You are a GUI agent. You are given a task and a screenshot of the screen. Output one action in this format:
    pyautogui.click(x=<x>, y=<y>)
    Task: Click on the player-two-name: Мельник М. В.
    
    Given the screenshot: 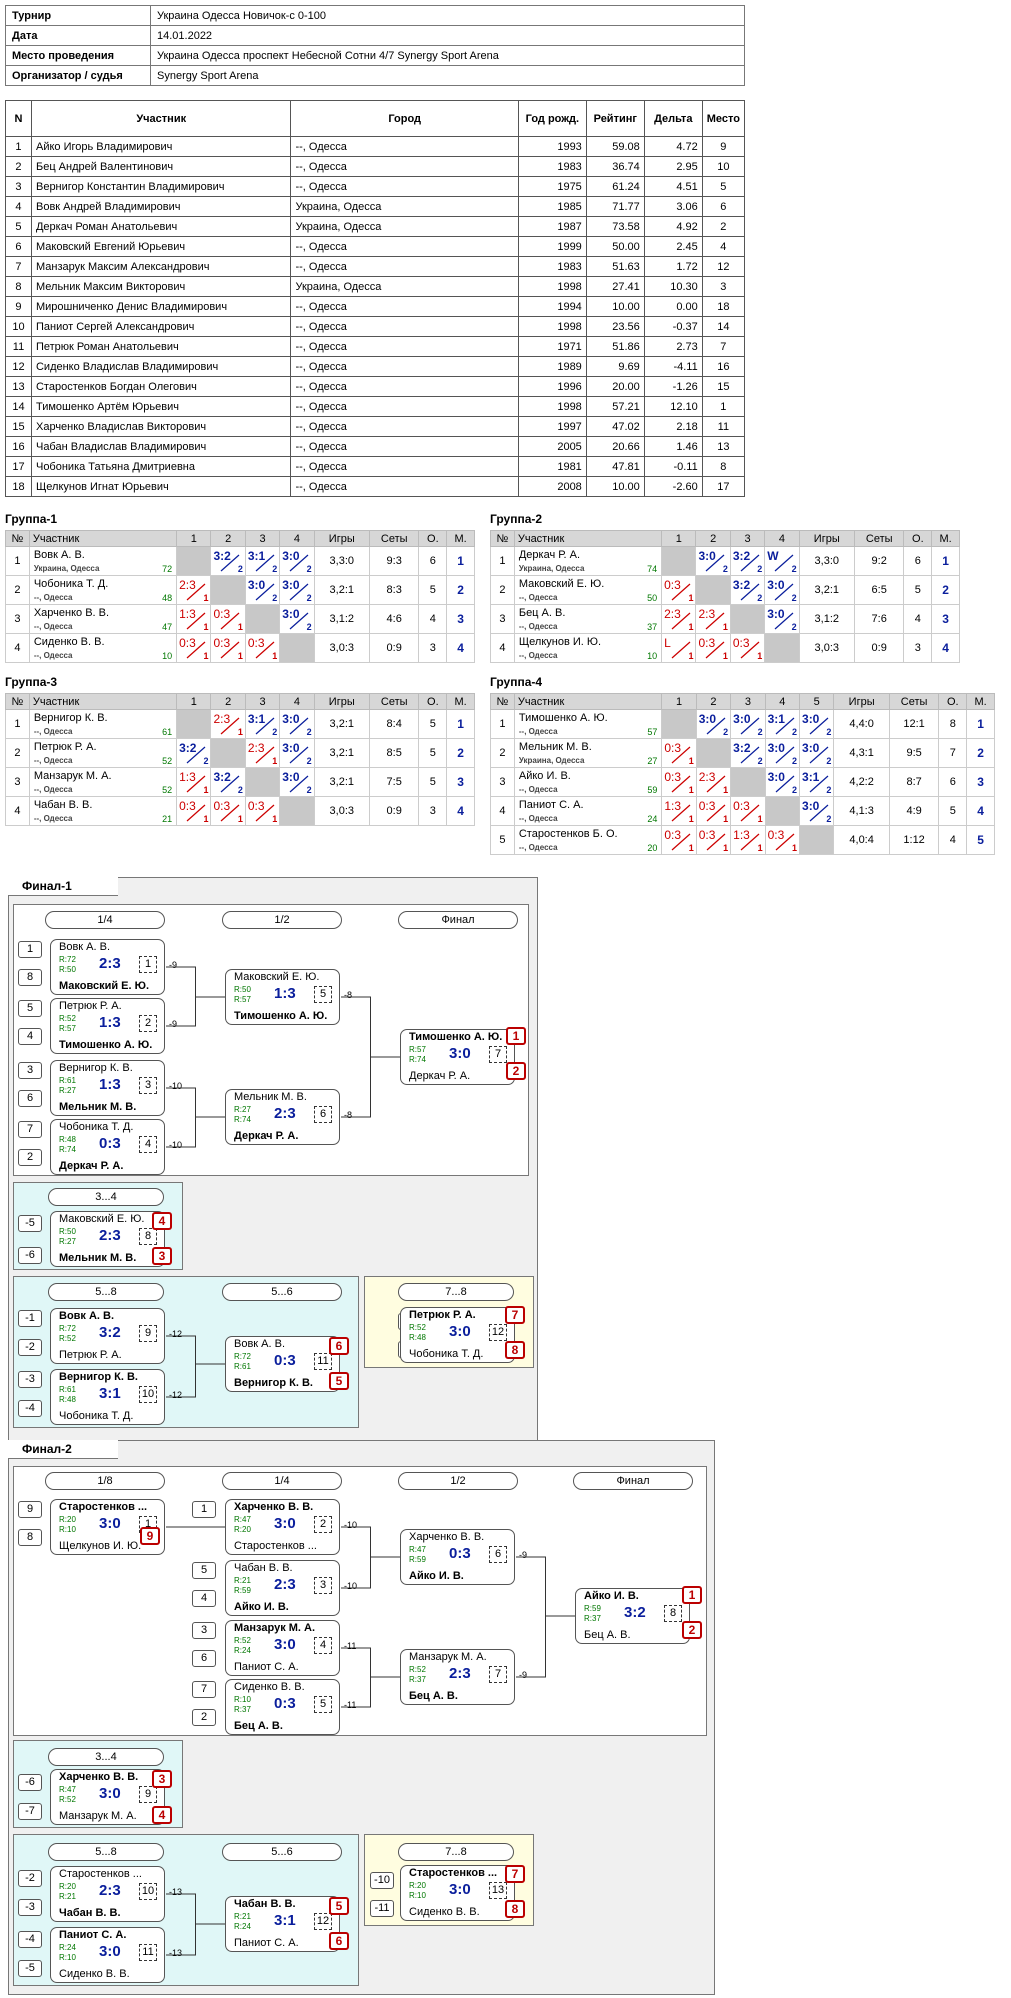 What is the action you would take?
    pyautogui.click(x=98, y=1258)
    